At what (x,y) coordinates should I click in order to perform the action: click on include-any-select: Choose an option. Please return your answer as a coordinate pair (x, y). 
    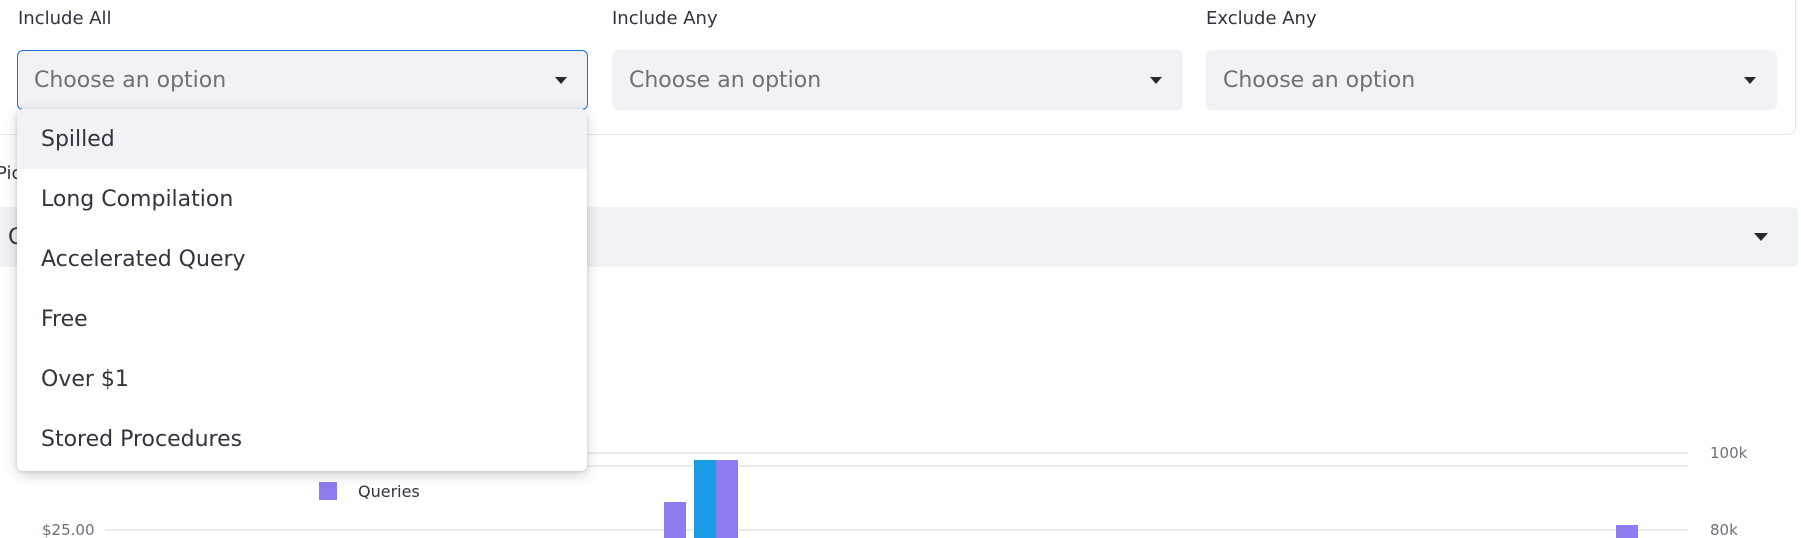
    Looking at the image, I should click on (897, 80).